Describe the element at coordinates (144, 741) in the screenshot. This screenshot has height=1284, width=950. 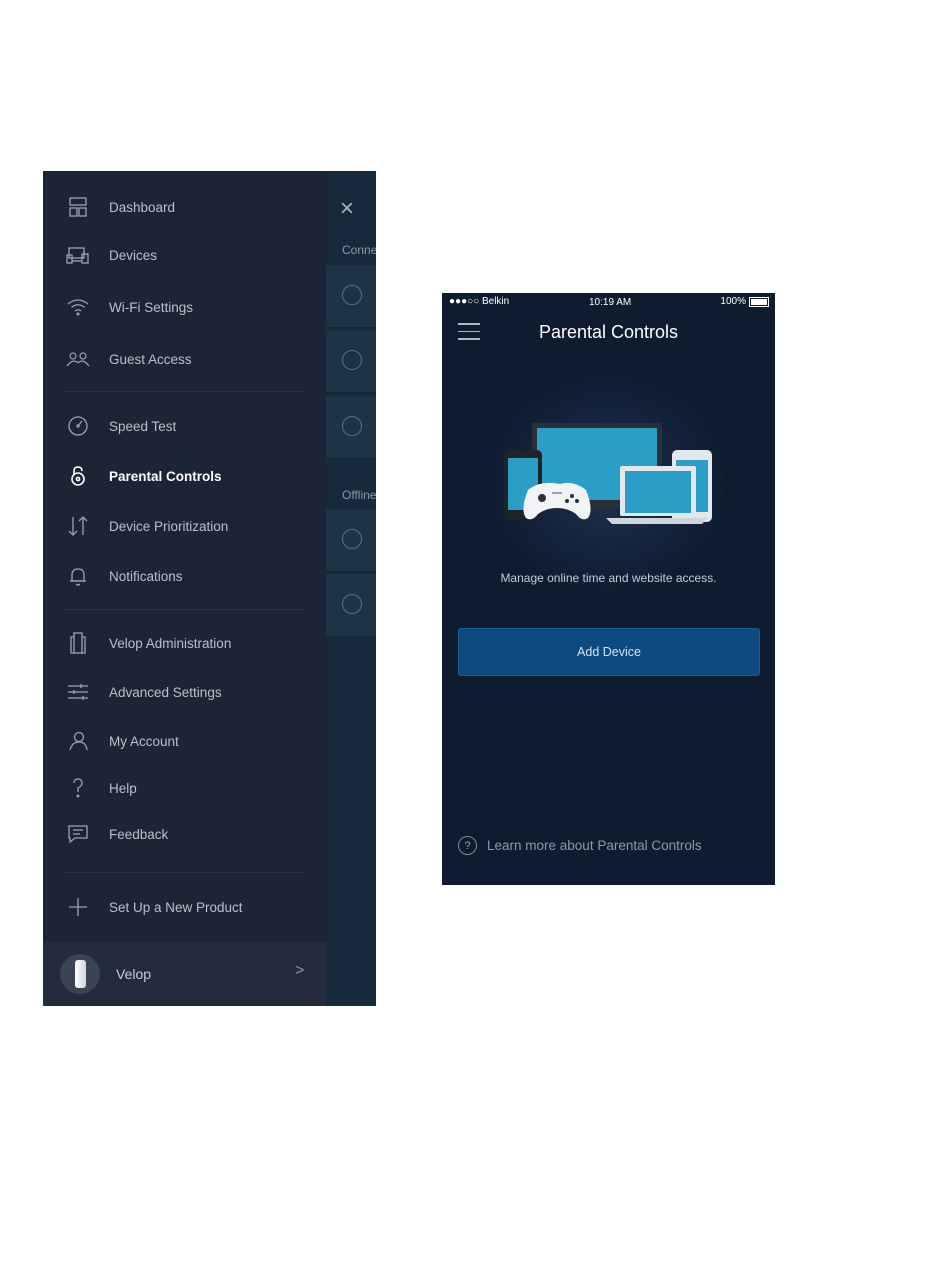
I see `nav-label-my-account: My Account` at that location.